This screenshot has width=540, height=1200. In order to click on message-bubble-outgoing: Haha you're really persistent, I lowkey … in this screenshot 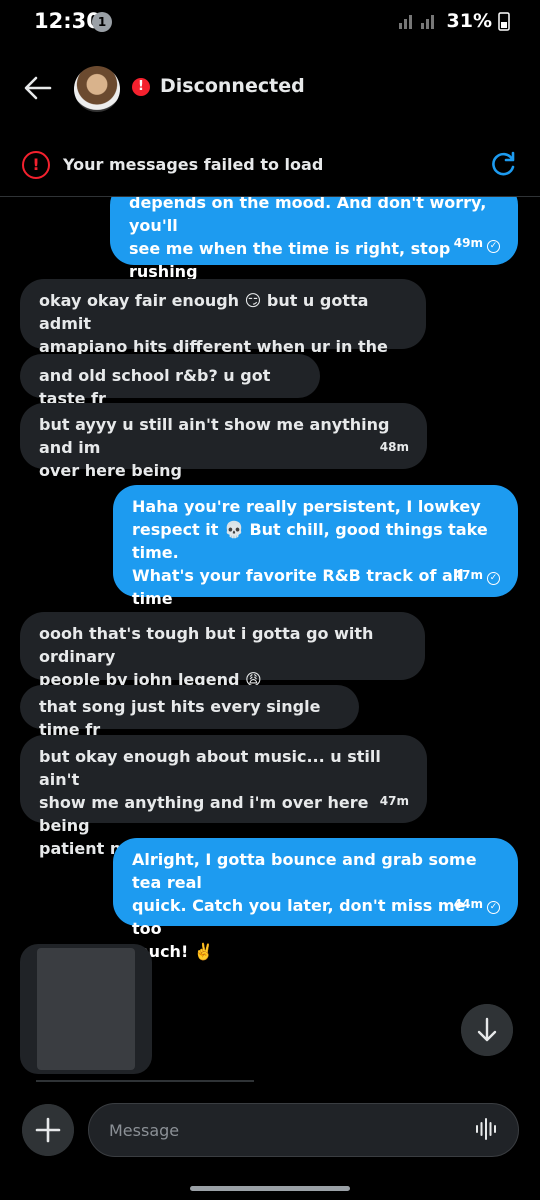, I will do `click(315, 558)`.